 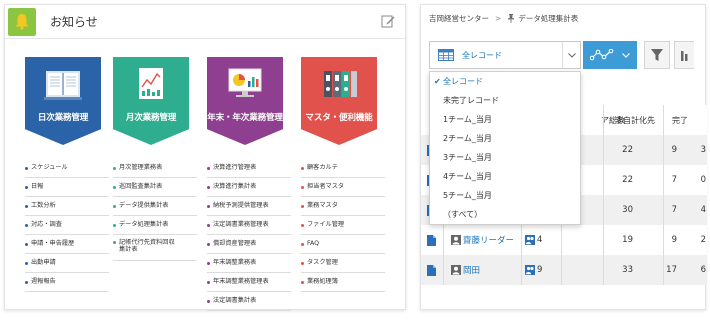 I want to click on link-item: ファイル管理, so click(x=343, y=225).